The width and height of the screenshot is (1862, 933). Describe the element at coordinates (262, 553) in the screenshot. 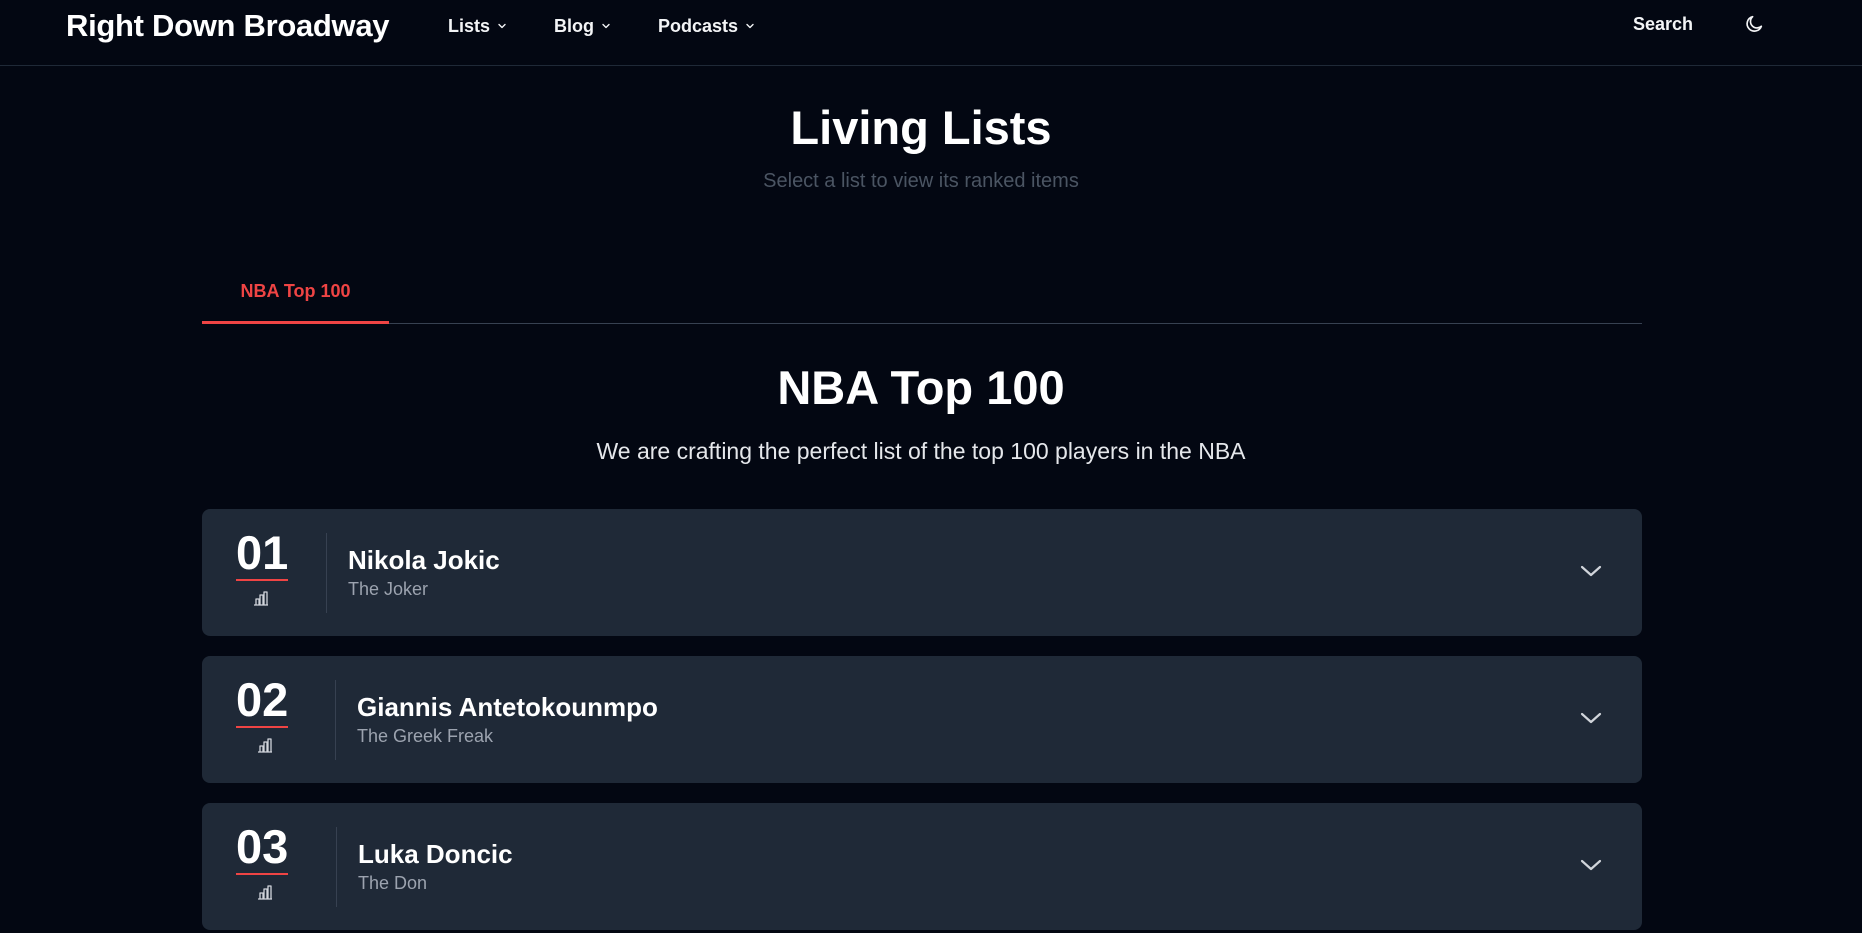

I see `rank-number: 01` at that location.